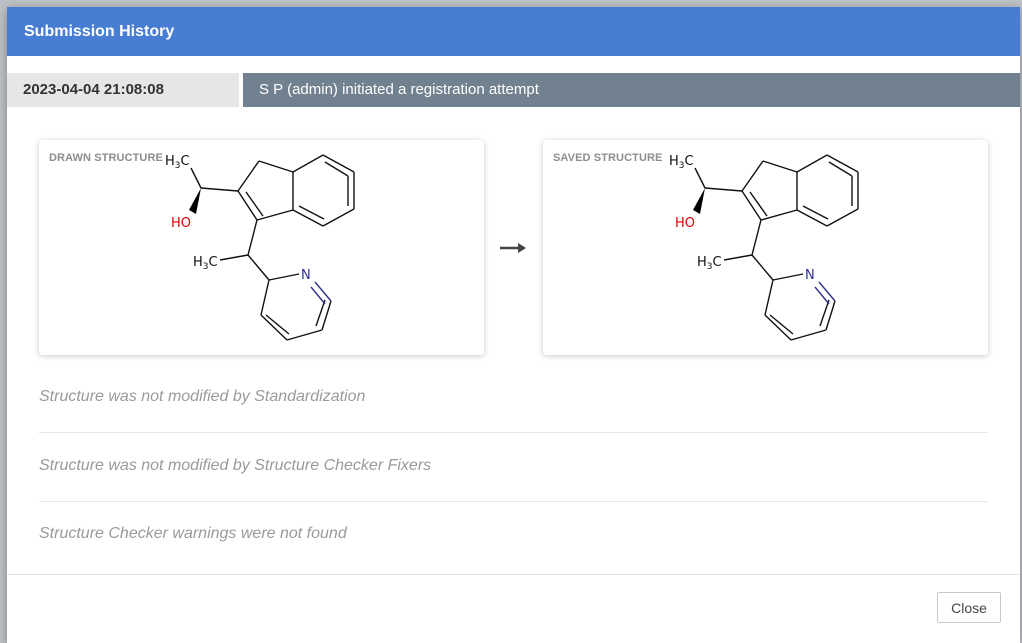 This screenshot has height=643, width=1022. I want to click on drawn-structure-card: DRAWN STRUCTURE H3C HO H3C N, so click(261, 247).